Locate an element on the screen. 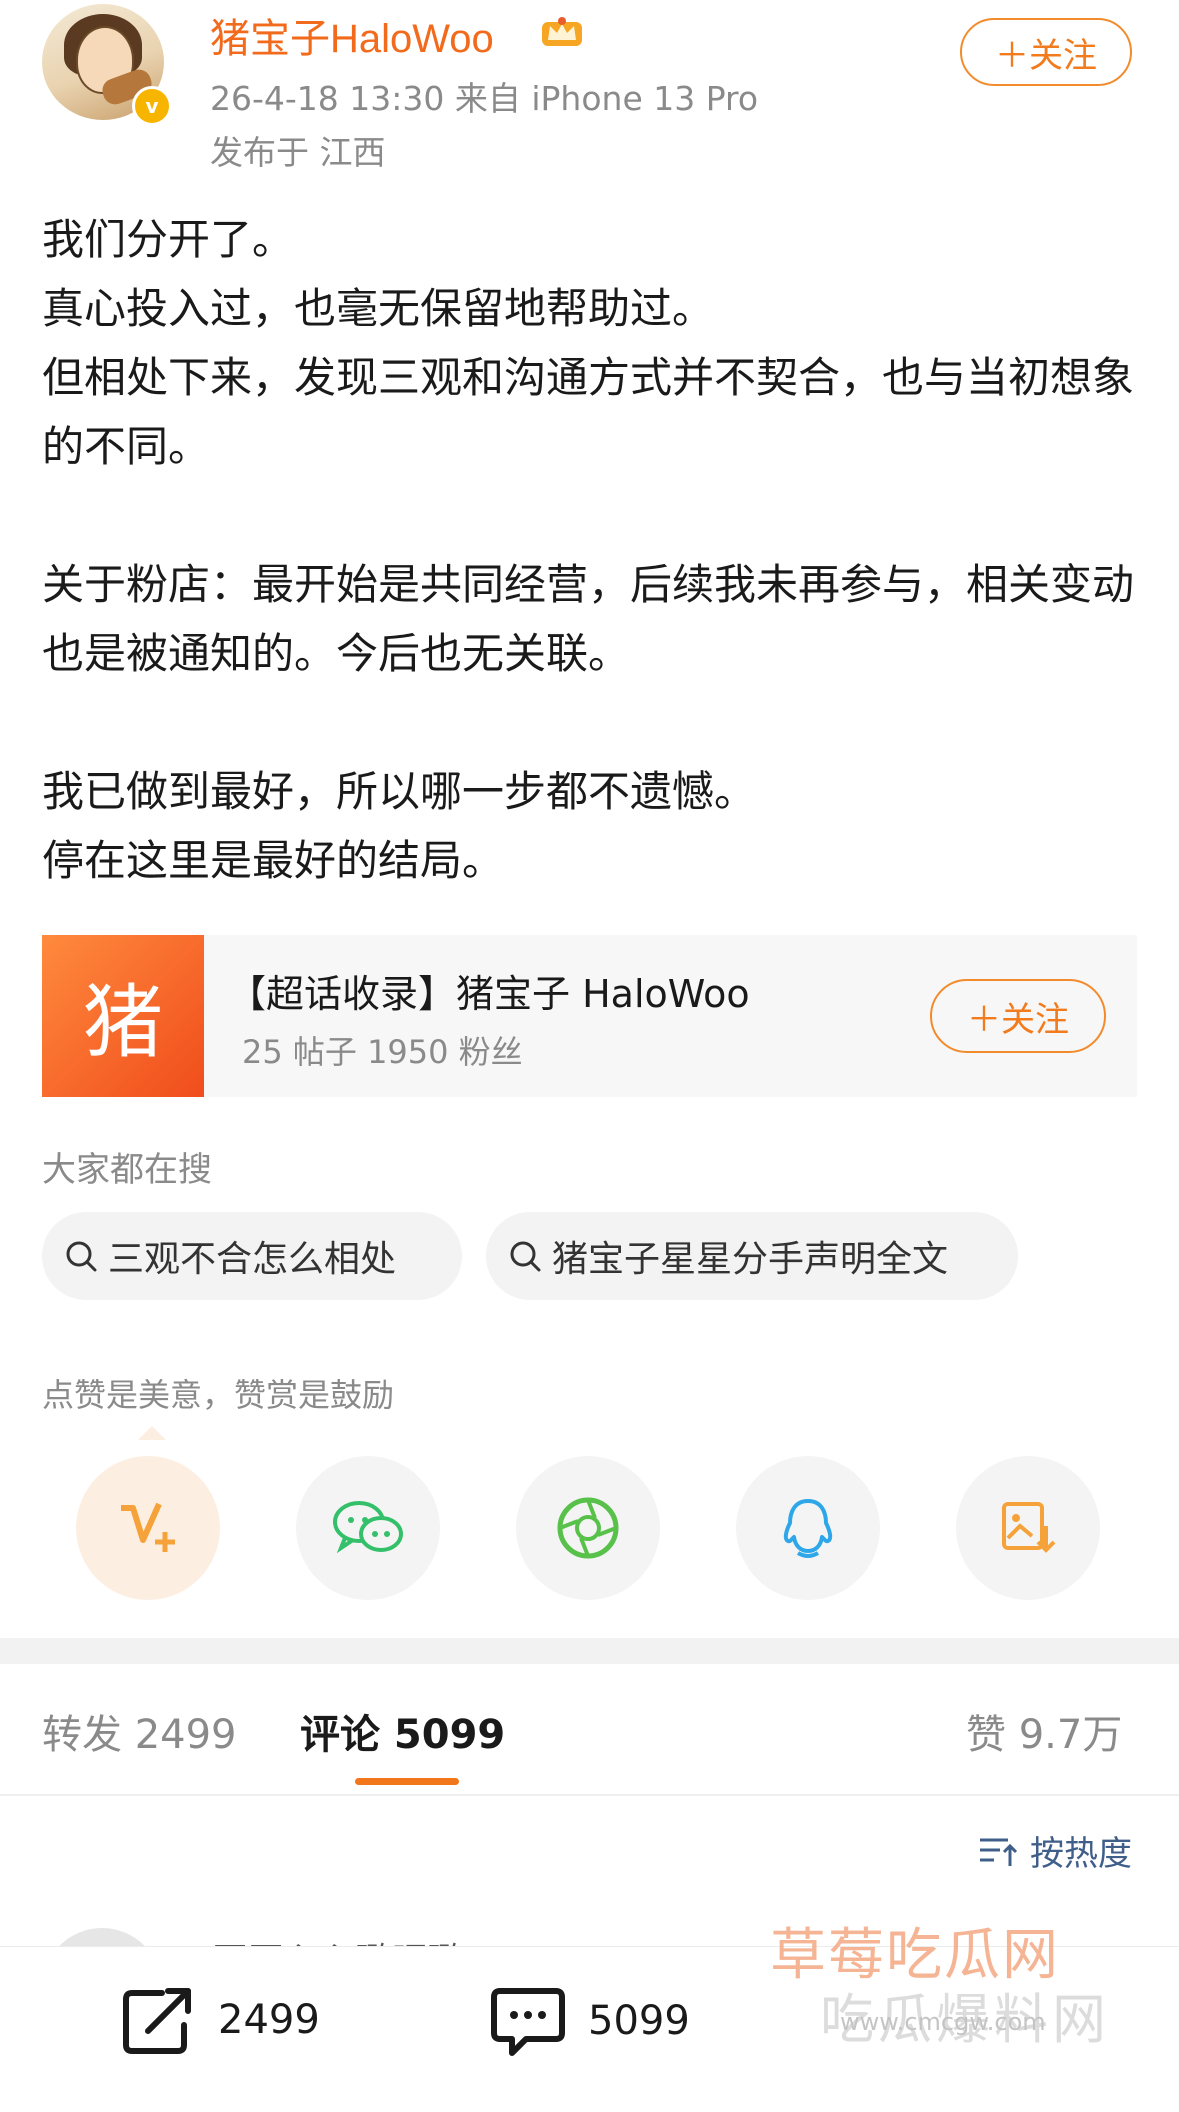  sort-by-hot-button: 按热度 is located at coordinates (1055, 1850).